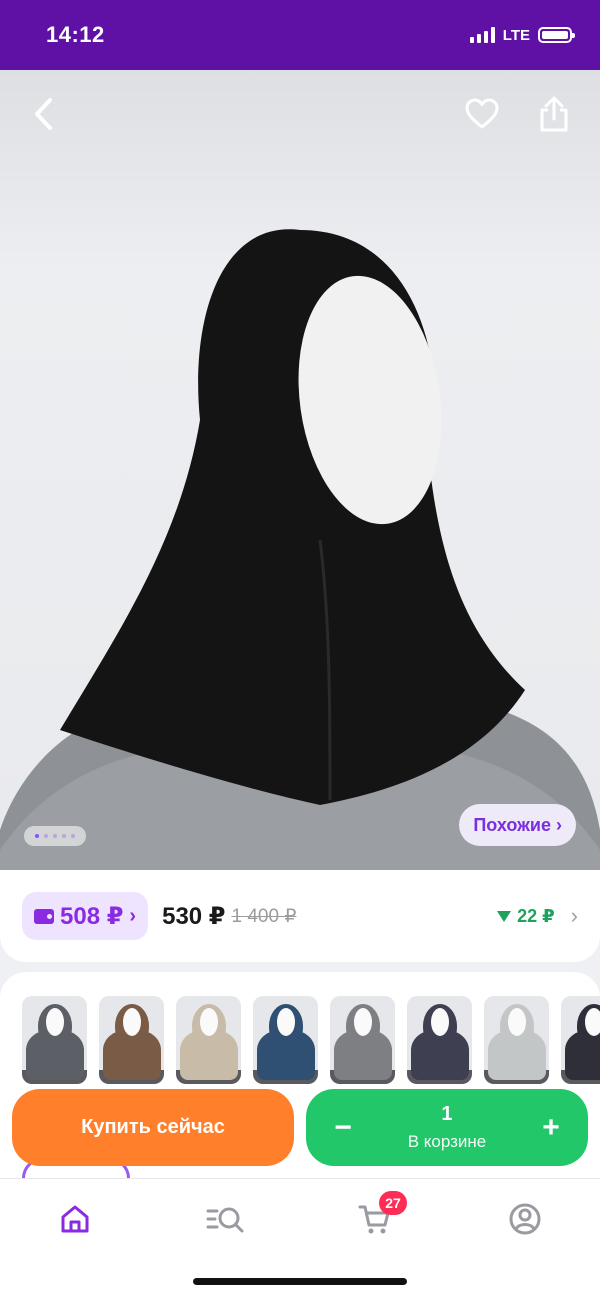 The height and width of the screenshot is (1297, 600). I want to click on status-indicators: LTE, so click(522, 35).